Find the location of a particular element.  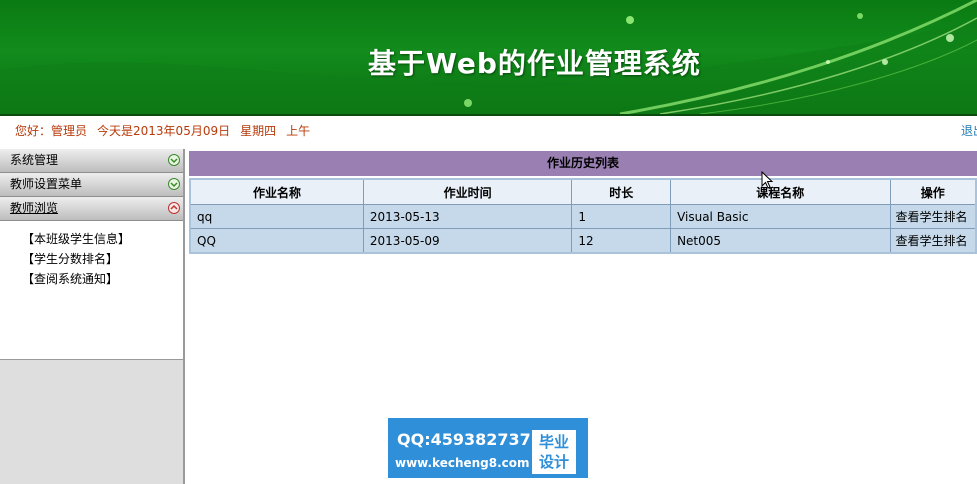

menu-system-admin: 系统管理 is located at coordinates (91, 161).